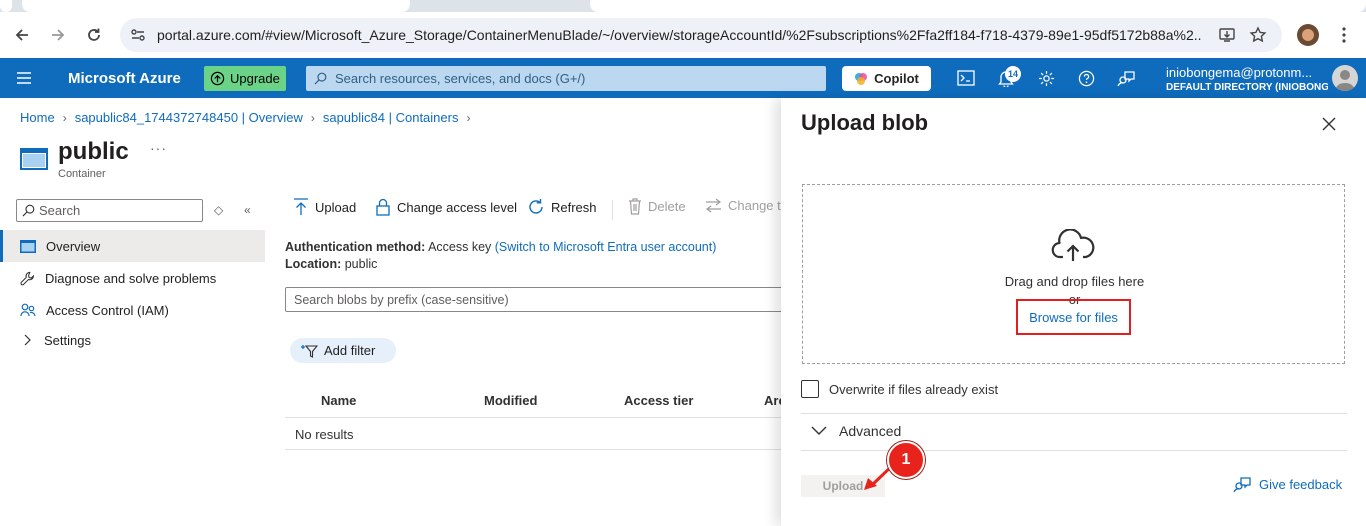 The image size is (1366, 526). I want to click on refresh-command: Refresh, so click(562, 207).